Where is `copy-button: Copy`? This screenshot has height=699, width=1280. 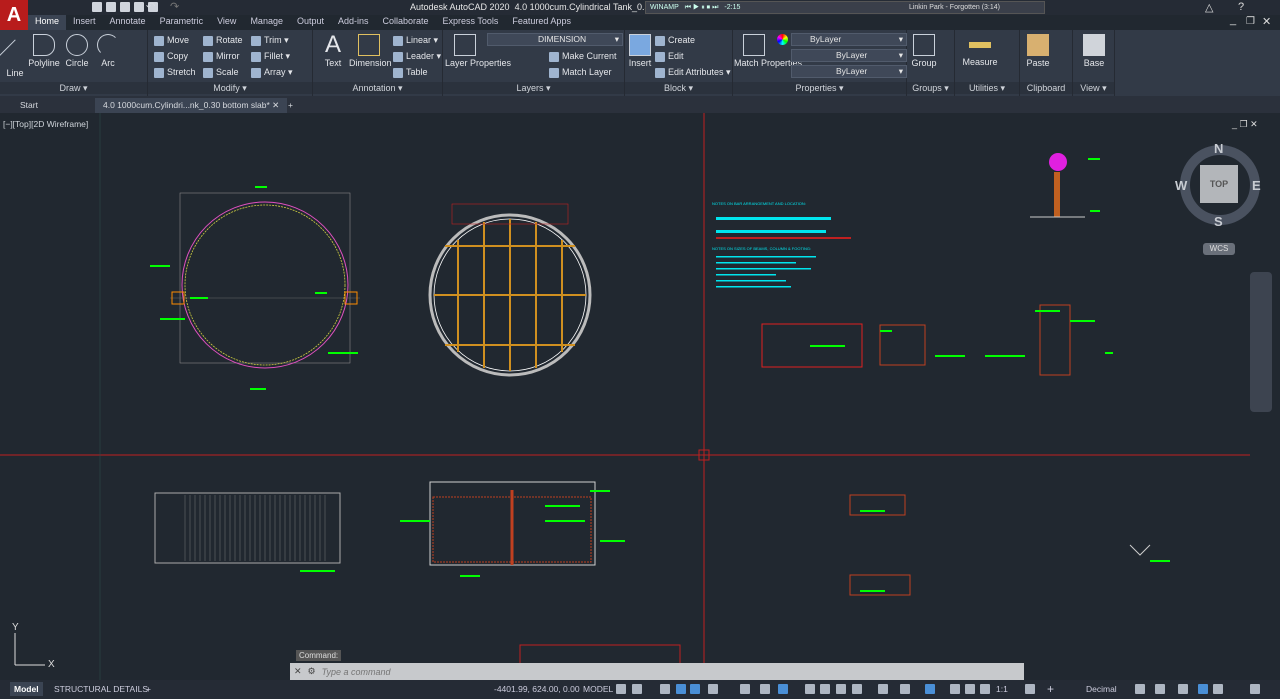
copy-button: Copy is located at coordinates (171, 56).